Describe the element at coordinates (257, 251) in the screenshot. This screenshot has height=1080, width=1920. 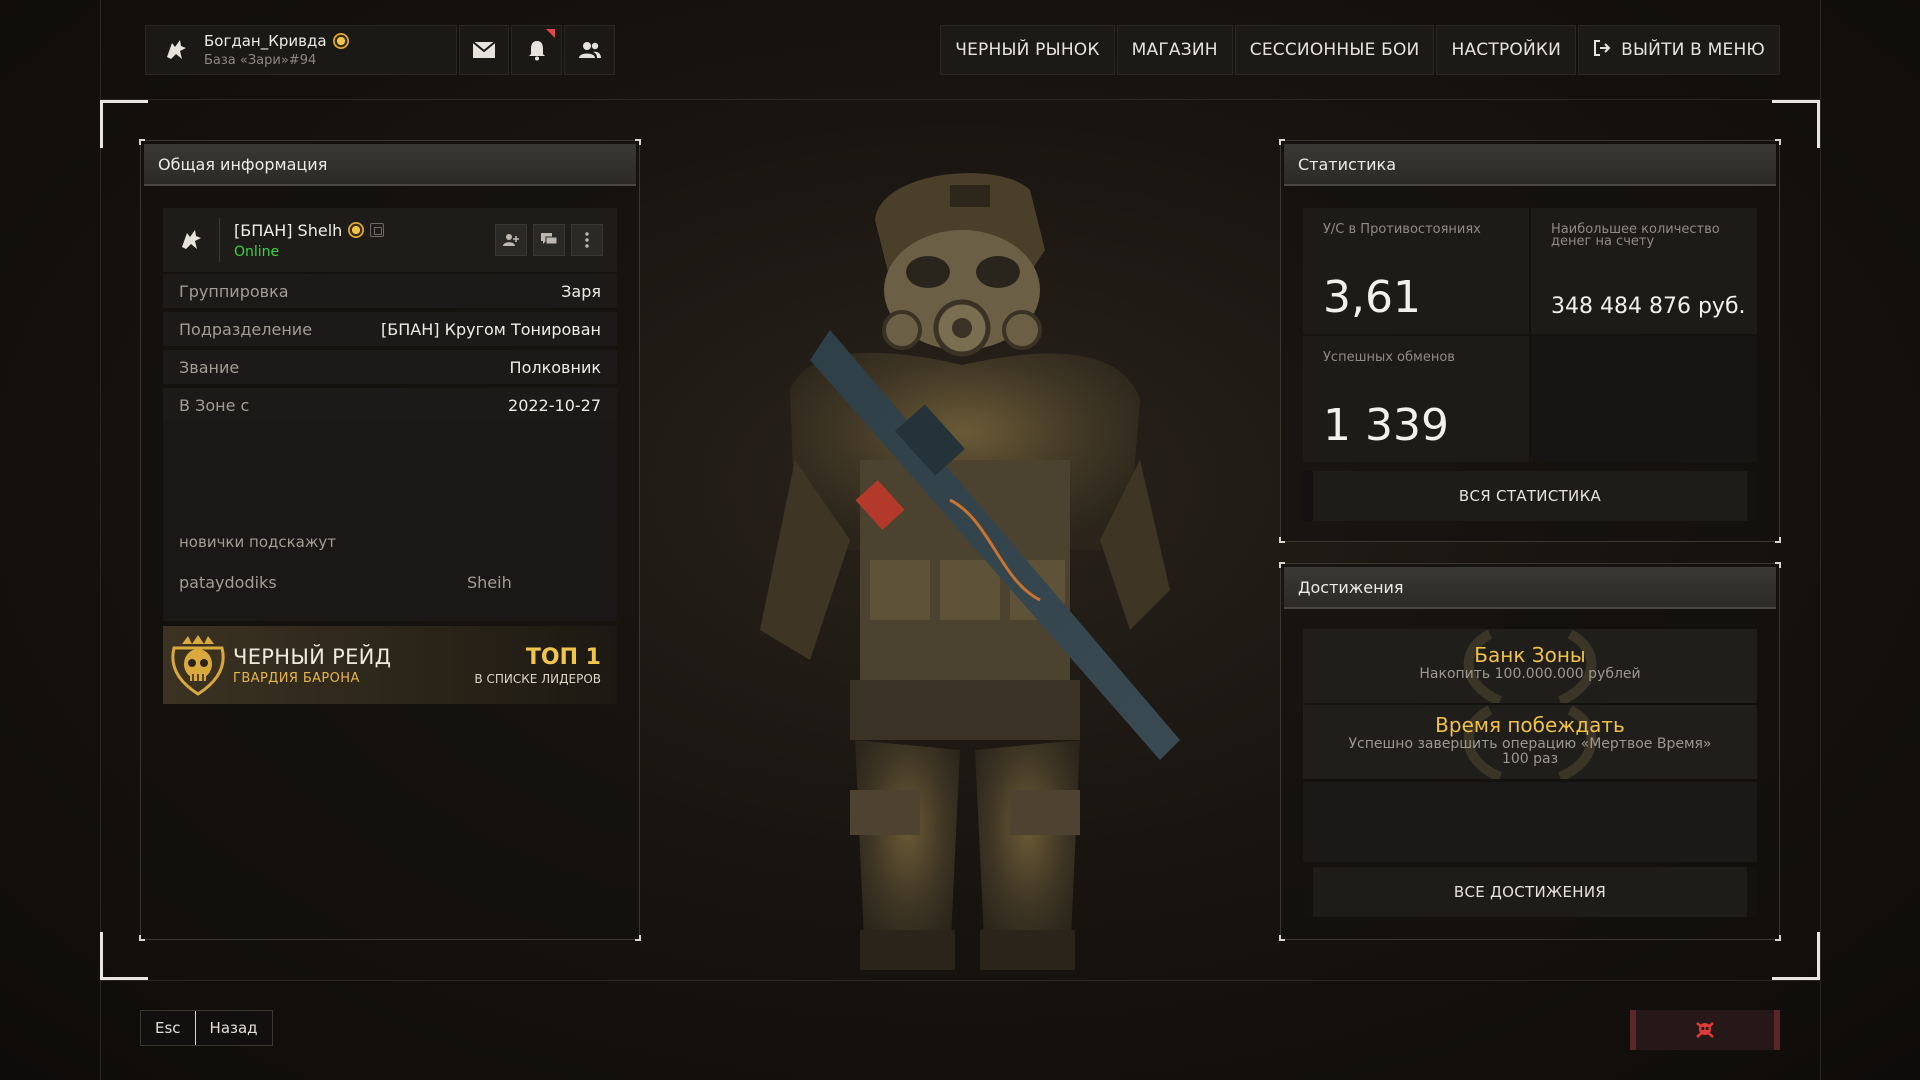
I see `player-status: Online` at that location.